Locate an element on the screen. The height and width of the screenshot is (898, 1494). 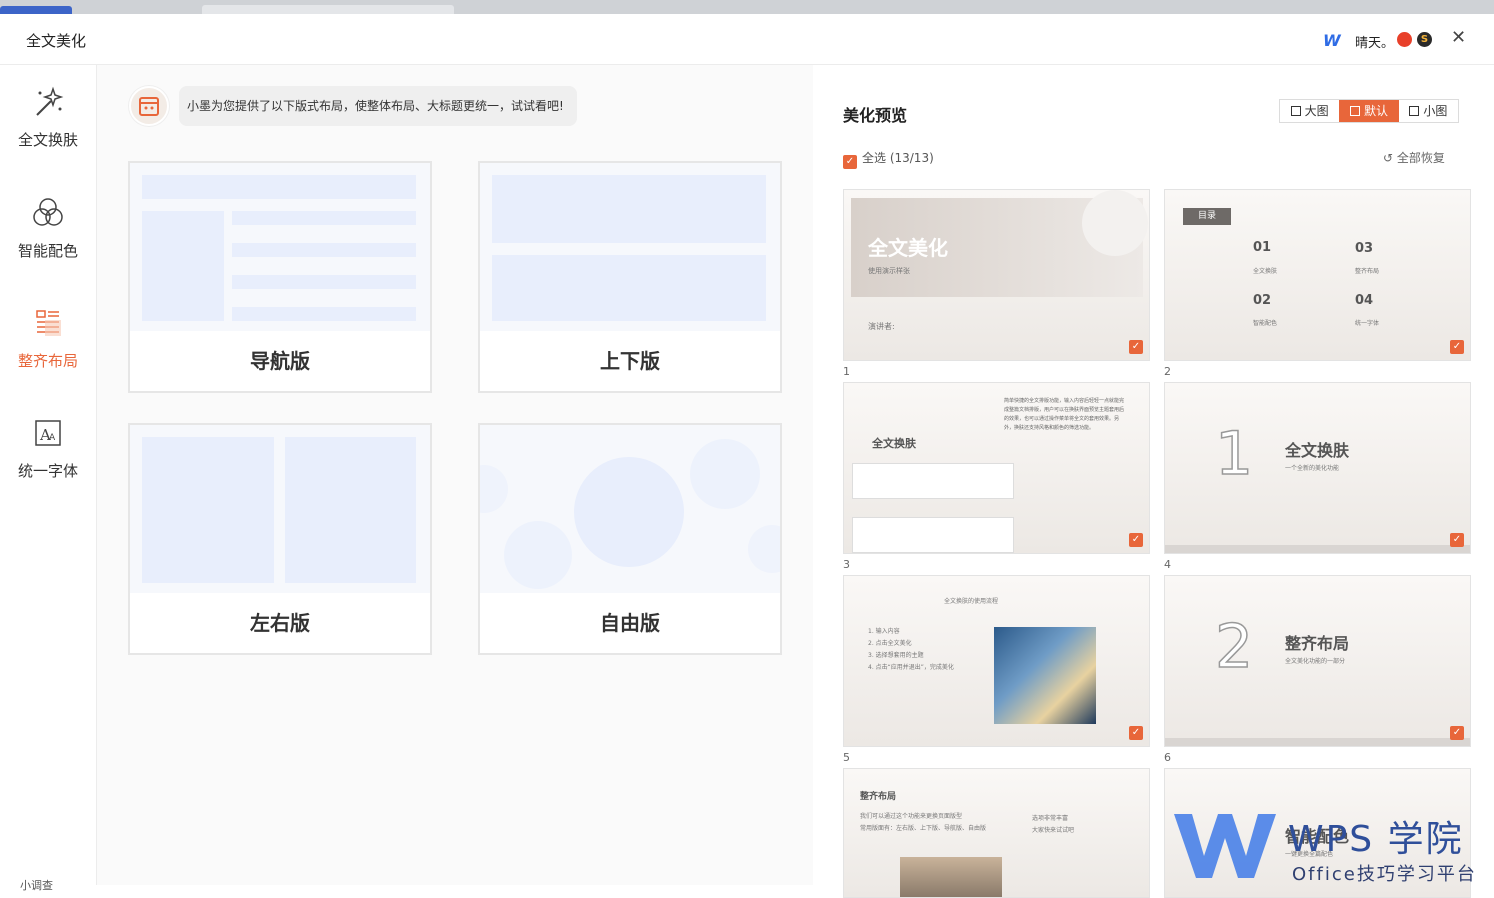
svg-text: A is located at coordinates (52, 438).